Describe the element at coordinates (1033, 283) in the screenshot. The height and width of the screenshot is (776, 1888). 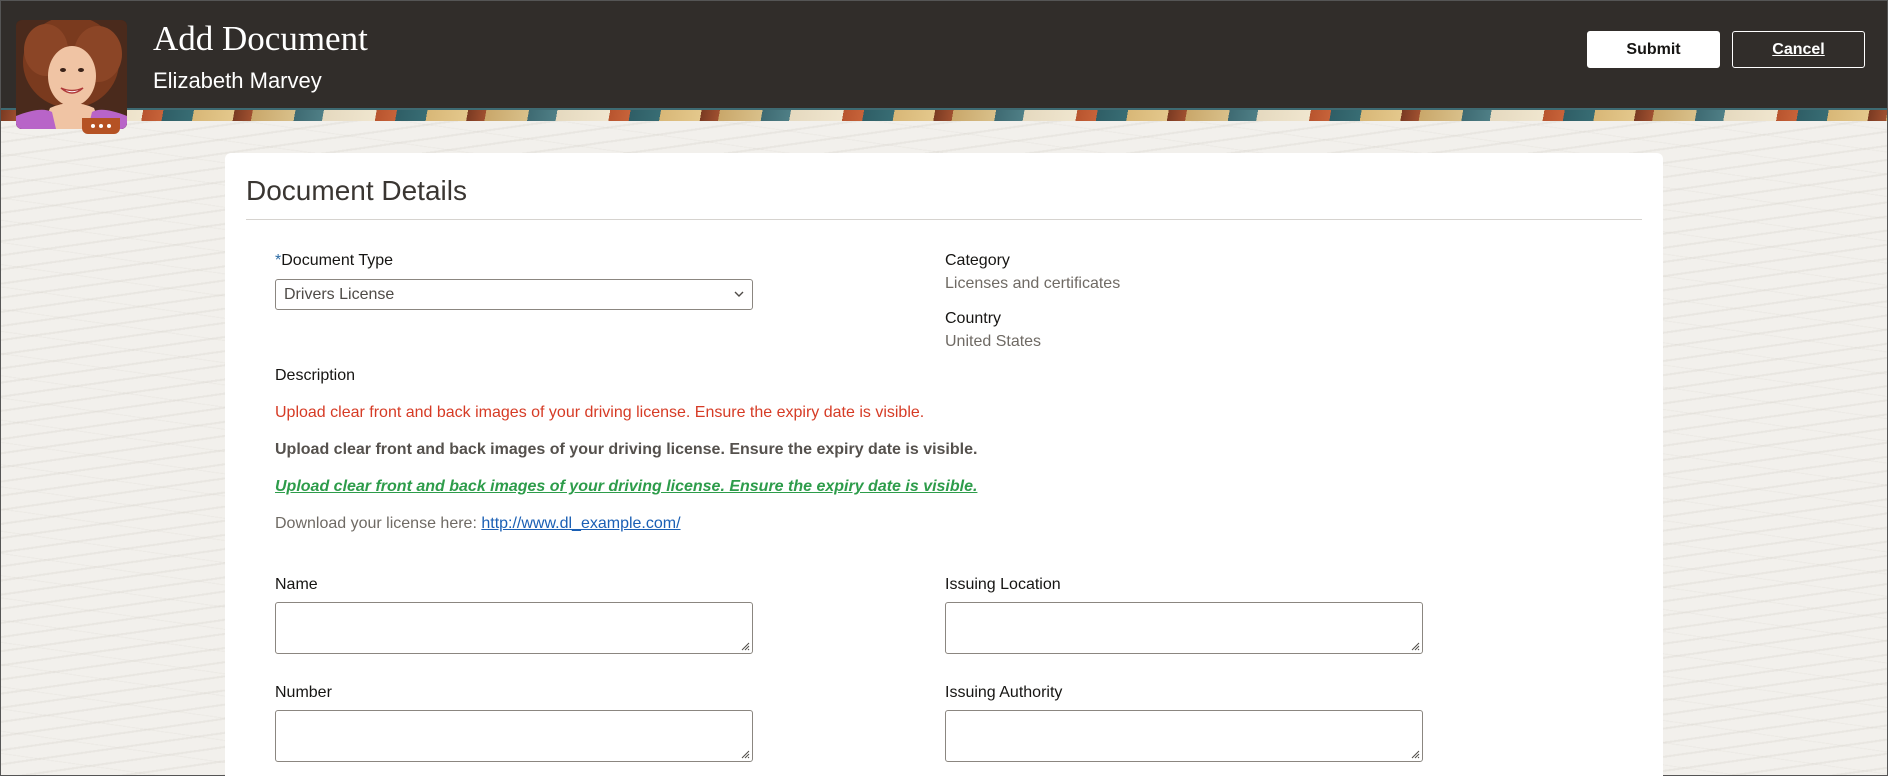
I see `category-value: Licenses and certificates` at that location.